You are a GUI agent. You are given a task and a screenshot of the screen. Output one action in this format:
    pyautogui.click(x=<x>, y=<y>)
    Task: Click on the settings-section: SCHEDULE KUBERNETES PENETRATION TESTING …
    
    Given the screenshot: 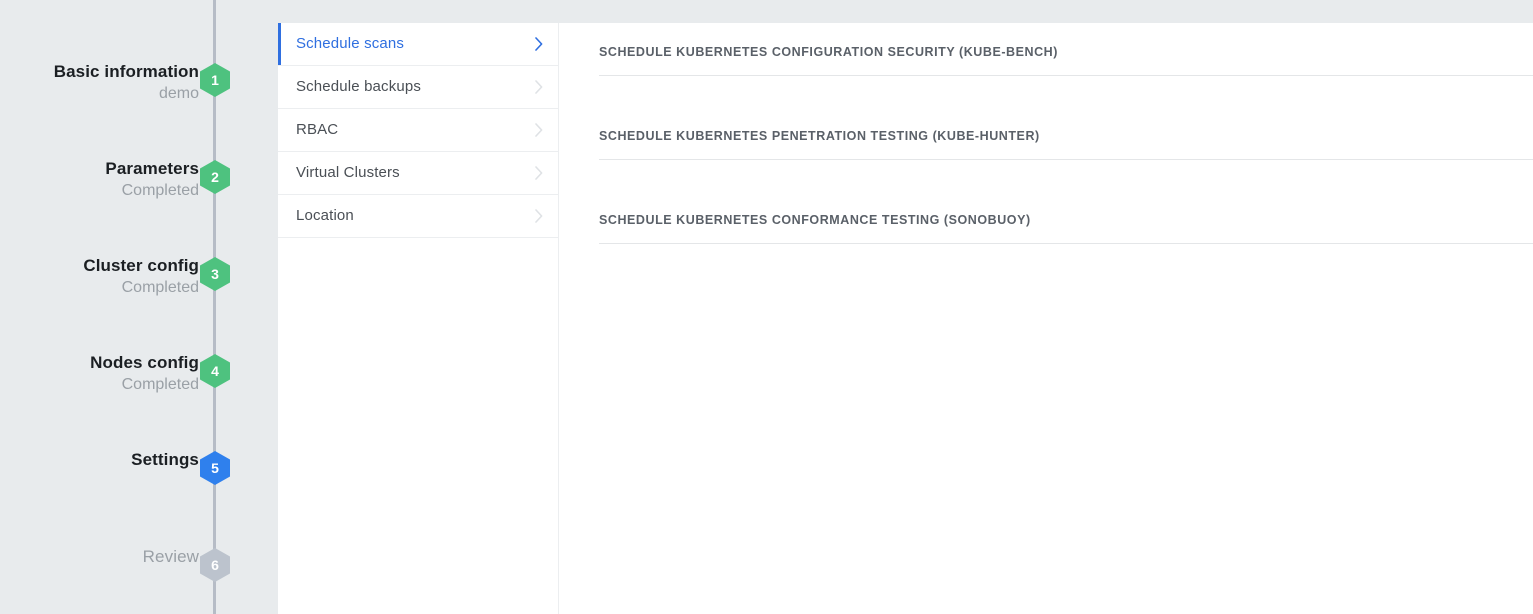 What is the action you would take?
    pyautogui.click(x=1046, y=149)
    